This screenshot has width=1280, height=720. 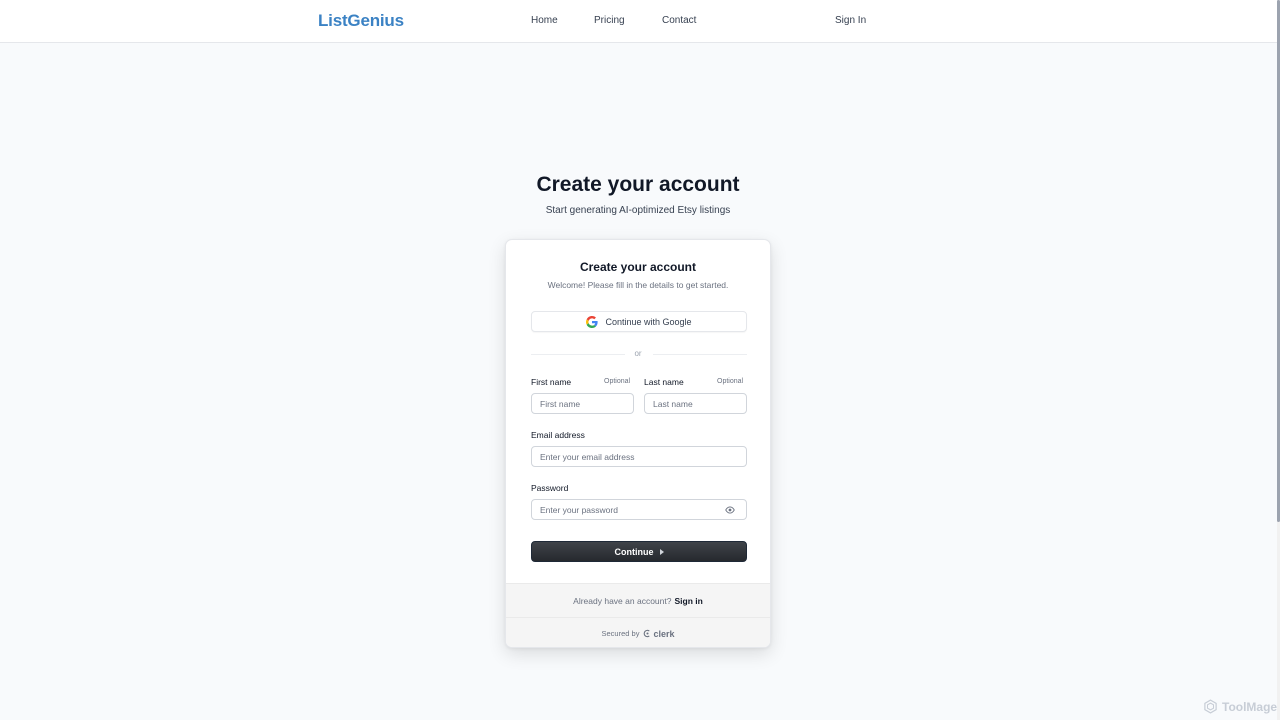 What do you see at coordinates (634, 551) in the screenshot?
I see `continue-button-label: Continue` at bounding box center [634, 551].